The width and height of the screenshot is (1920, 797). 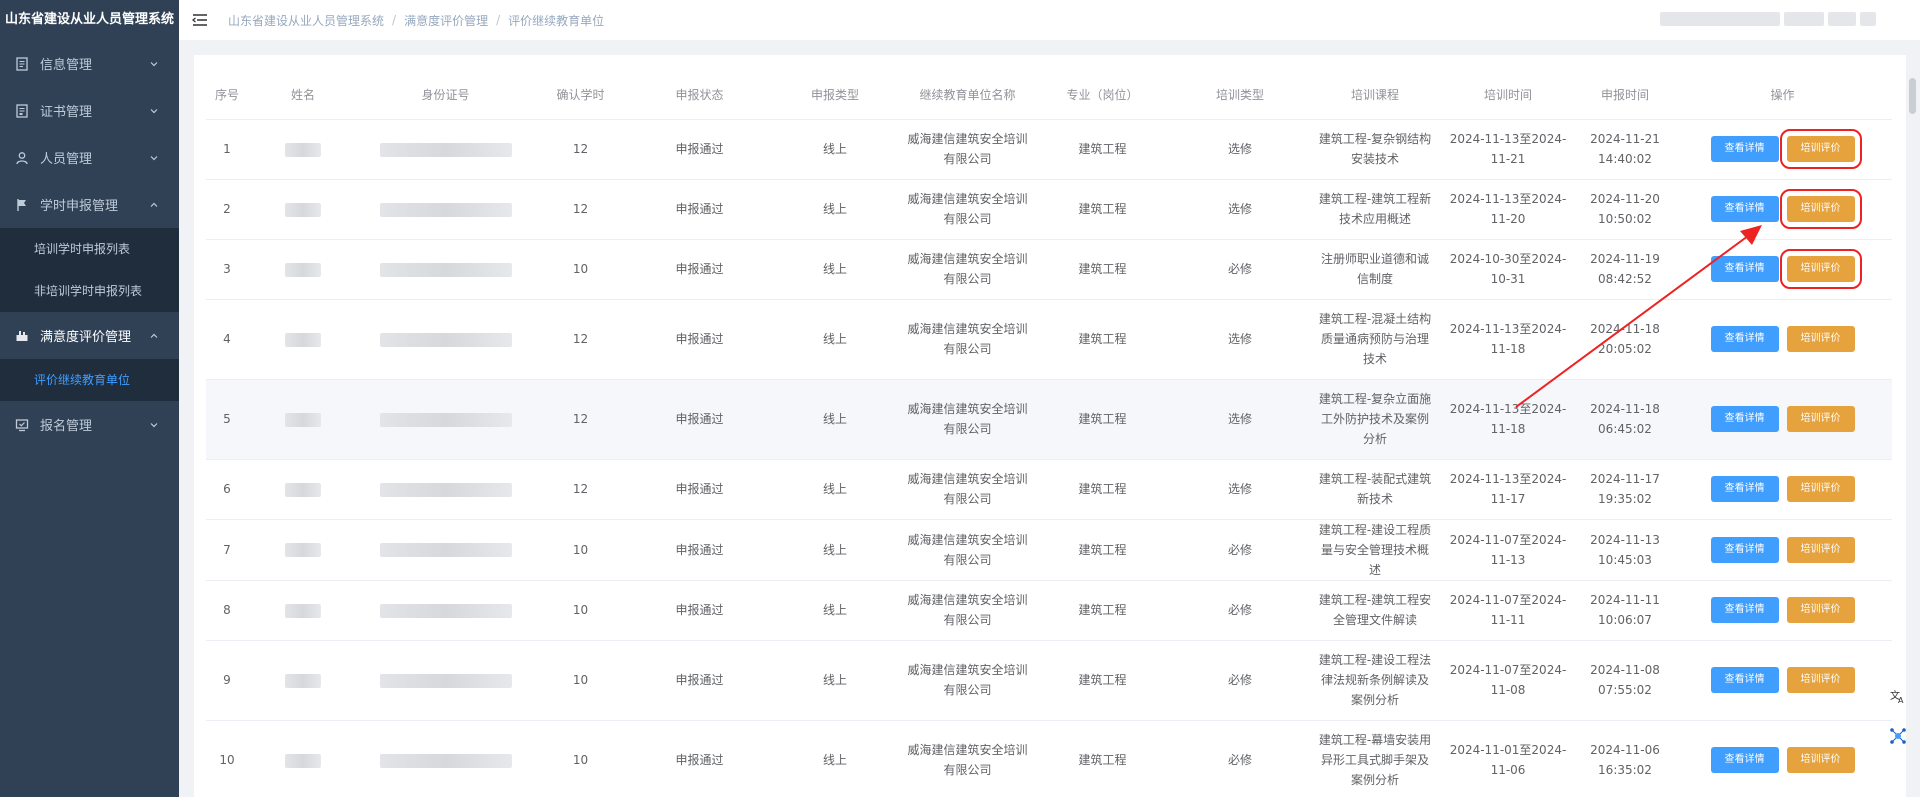 What do you see at coordinates (1049, 20) in the screenshot?
I see `top-header: 山东省建设从业人员管理系统 / 满意度评价管理 / 评价继续教育单位` at bounding box center [1049, 20].